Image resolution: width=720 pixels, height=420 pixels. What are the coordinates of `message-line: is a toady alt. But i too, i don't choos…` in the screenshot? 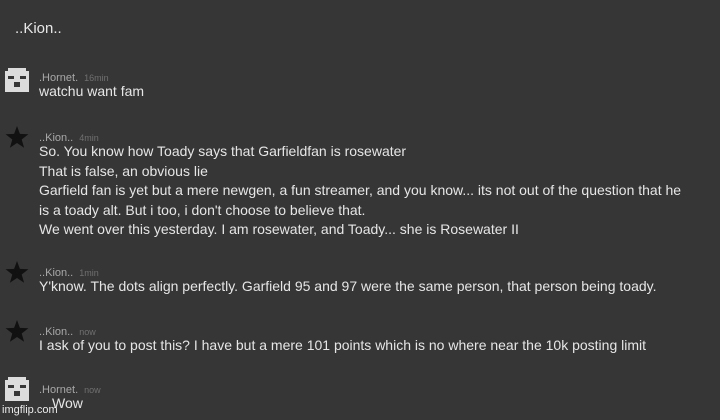 It's located at (202, 209).